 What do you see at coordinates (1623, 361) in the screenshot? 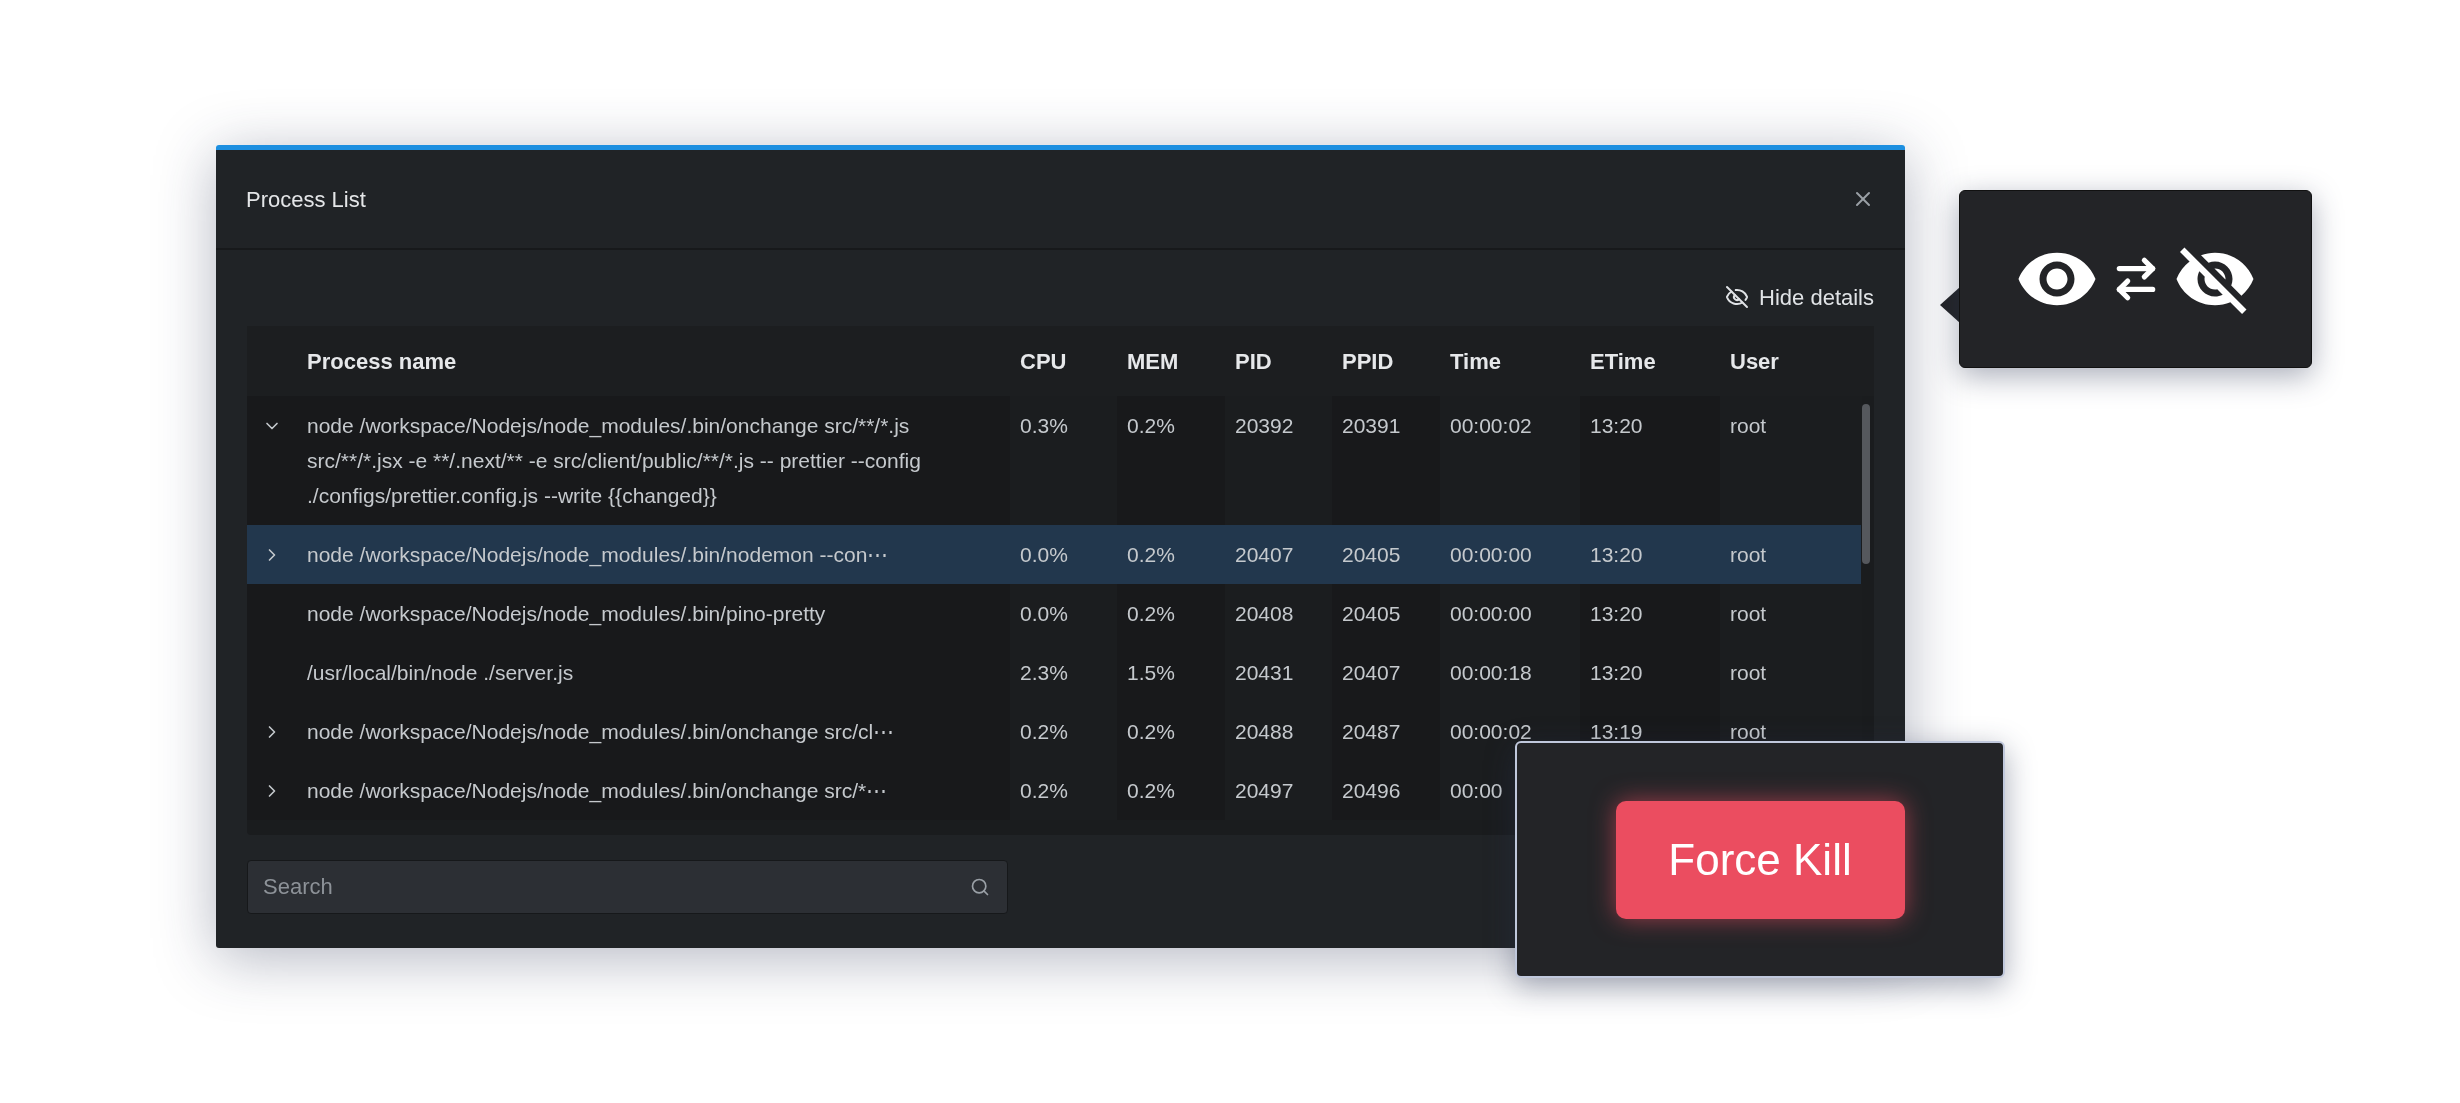
I see `column-header: ETime` at bounding box center [1623, 361].